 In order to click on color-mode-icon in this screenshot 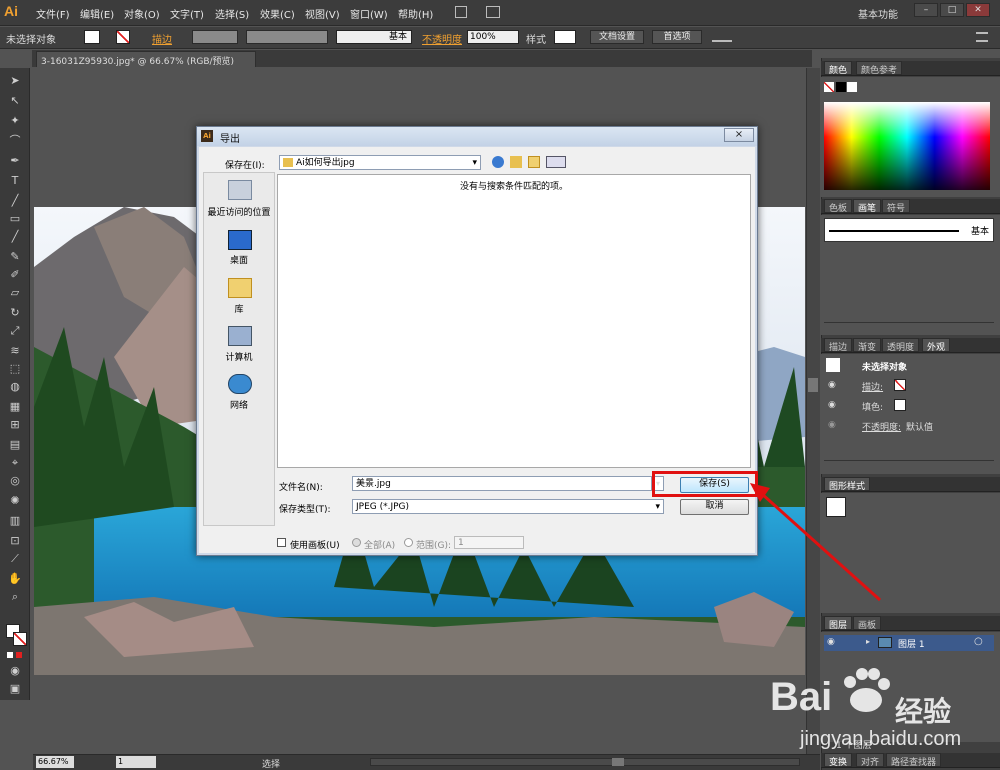, I will do `click(10, 655)`.